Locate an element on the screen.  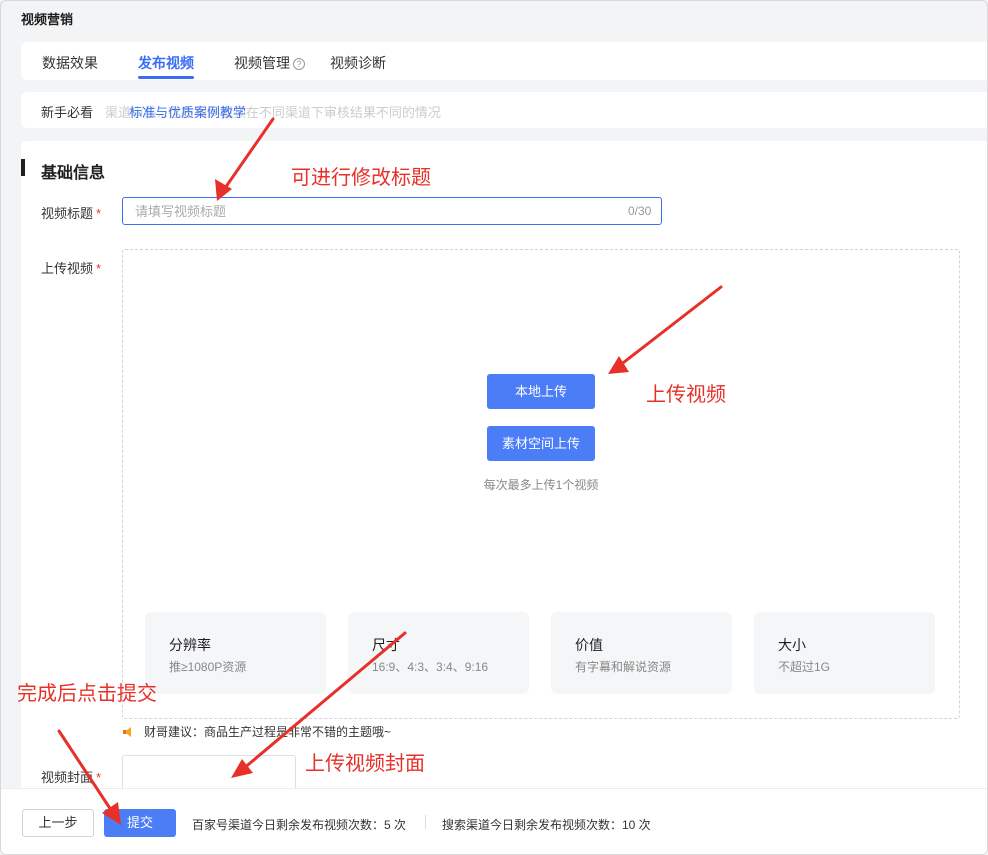
video-title-input is located at coordinates (392, 211).